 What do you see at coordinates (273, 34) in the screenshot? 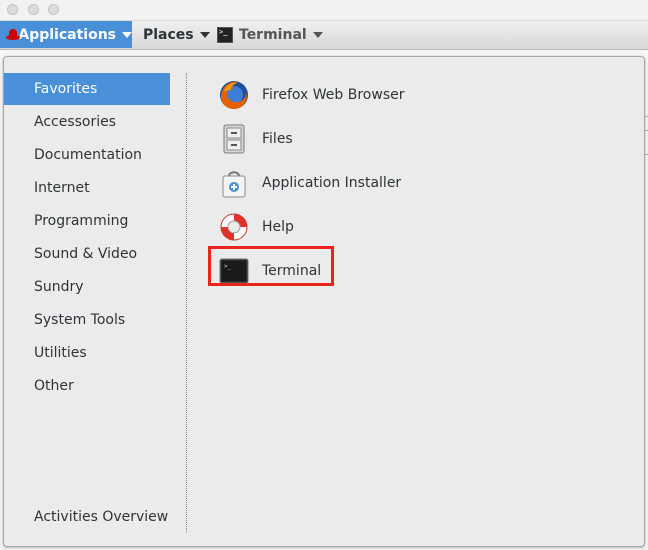
I see `terminal-taskbar-label: Terminal` at bounding box center [273, 34].